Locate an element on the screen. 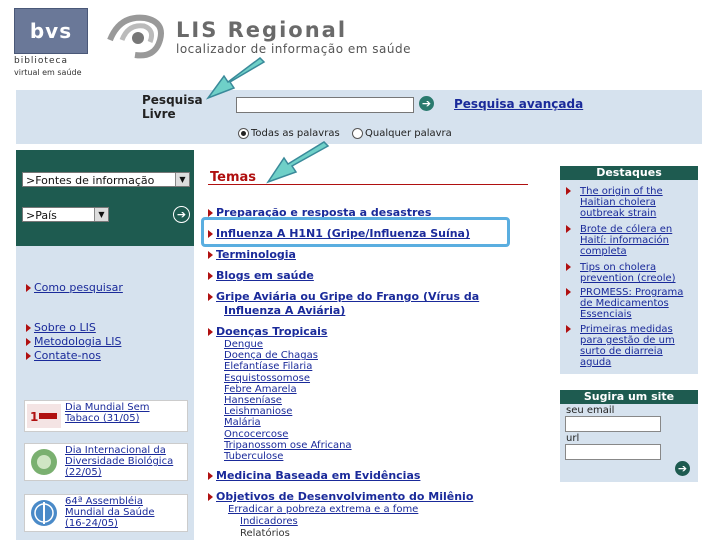  url-field is located at coordinates (613, 452).